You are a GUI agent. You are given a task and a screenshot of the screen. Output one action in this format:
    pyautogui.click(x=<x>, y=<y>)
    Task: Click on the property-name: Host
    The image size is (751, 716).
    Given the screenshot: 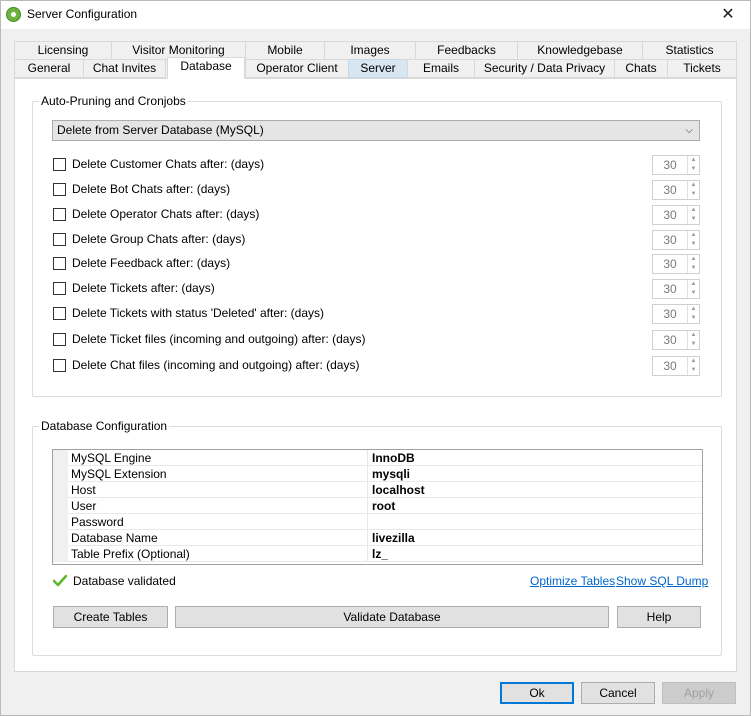 What is the action you would take?
    pyautogui.click(x=83, y=490)
    